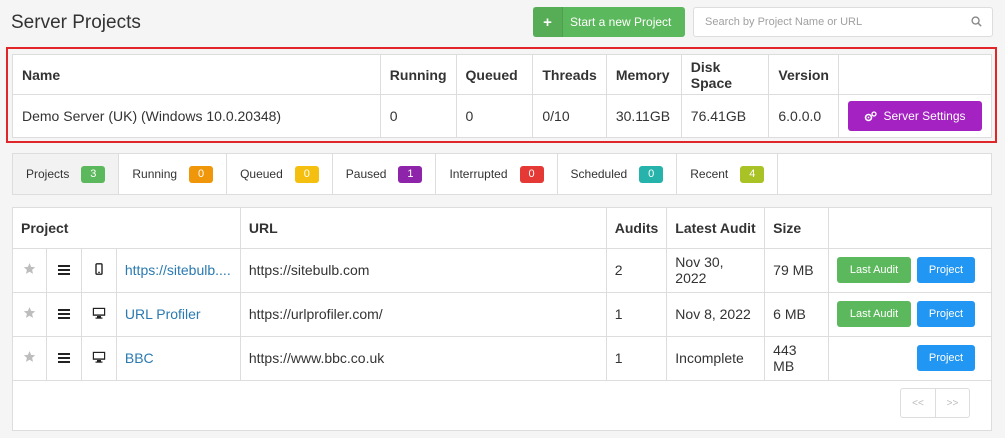 This screenshot has height=438, width=1005. I want to click on col-audits: Audits, so click(637, 228).